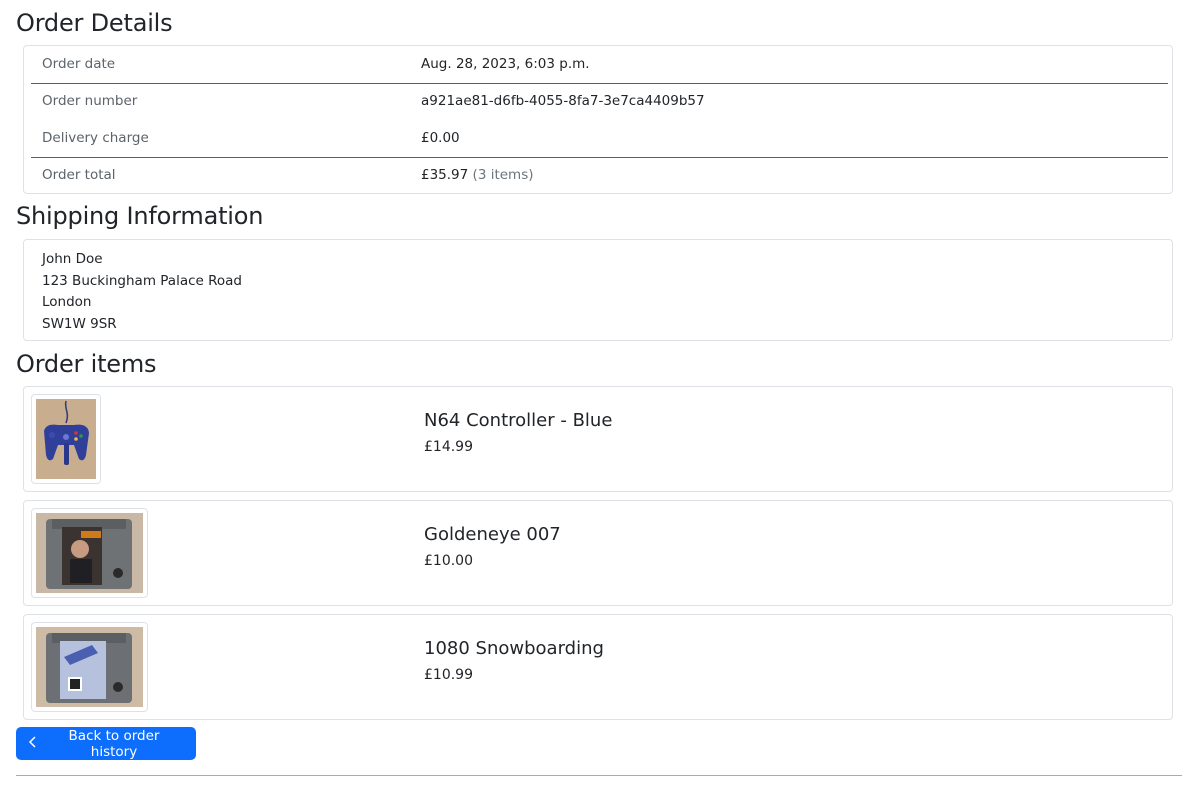 The width and height of the screenshot is (1196, 790). I want to click on delivery-charge-label: Delivery charge, so click(95, 138).